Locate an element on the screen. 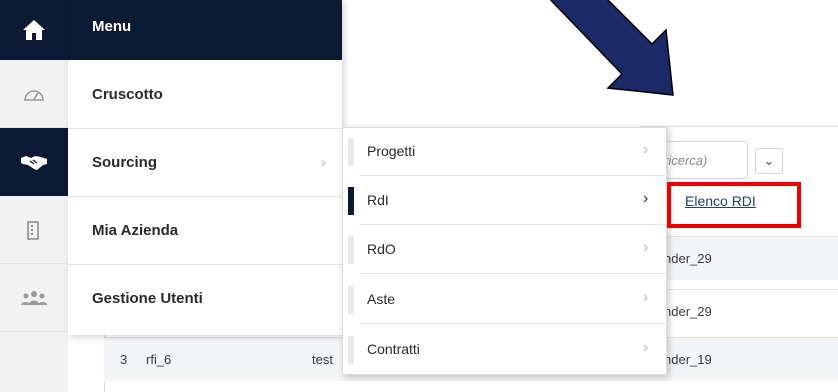 This screenshot has width=838, height=392. menu-item-label: Mia Azienda is located at coordinates (135, 230).